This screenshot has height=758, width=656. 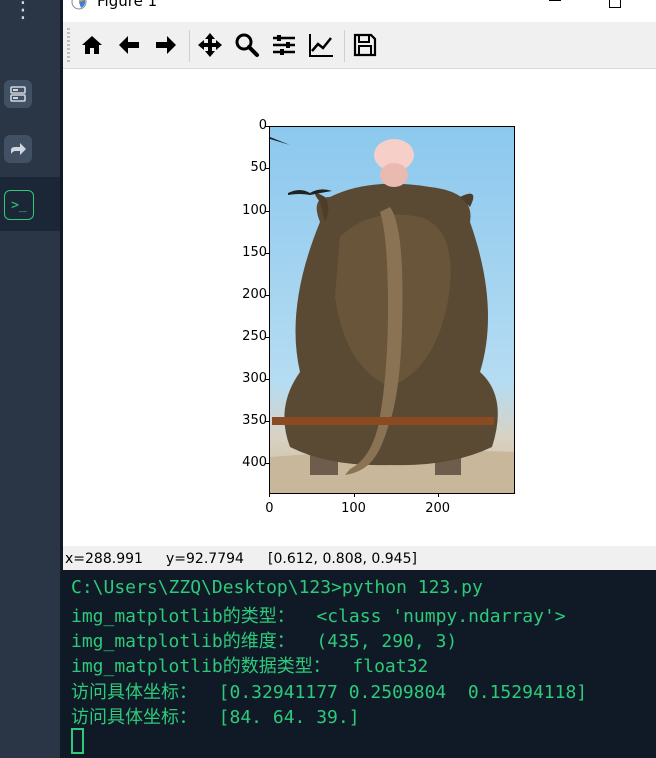 I want to click on subplots-button, so click(x=284, y=45).